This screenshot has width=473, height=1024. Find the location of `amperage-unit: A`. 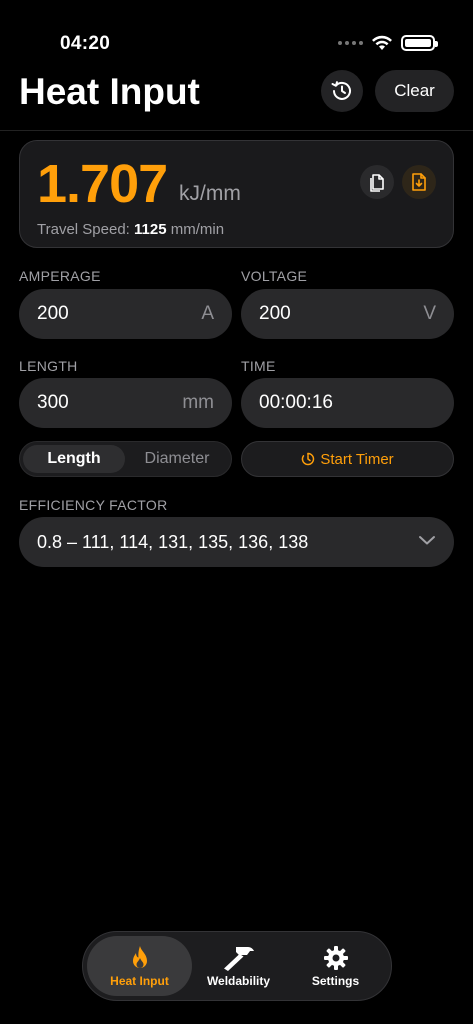

amperage-unit: A is located at coordinates (207, 313).